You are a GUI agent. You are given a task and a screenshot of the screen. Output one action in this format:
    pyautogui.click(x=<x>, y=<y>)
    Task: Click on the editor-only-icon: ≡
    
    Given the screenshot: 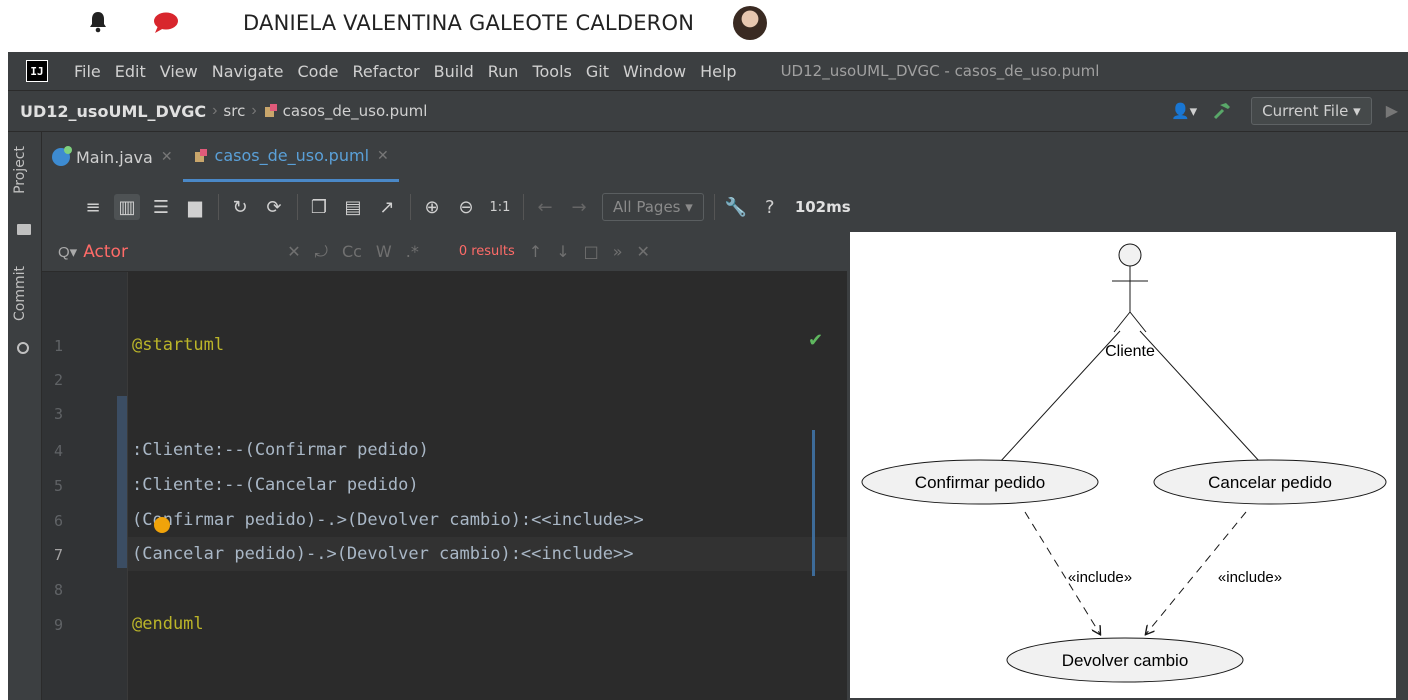 What is the action you would take?
    pyautogui.click(x=93, y=207)
    